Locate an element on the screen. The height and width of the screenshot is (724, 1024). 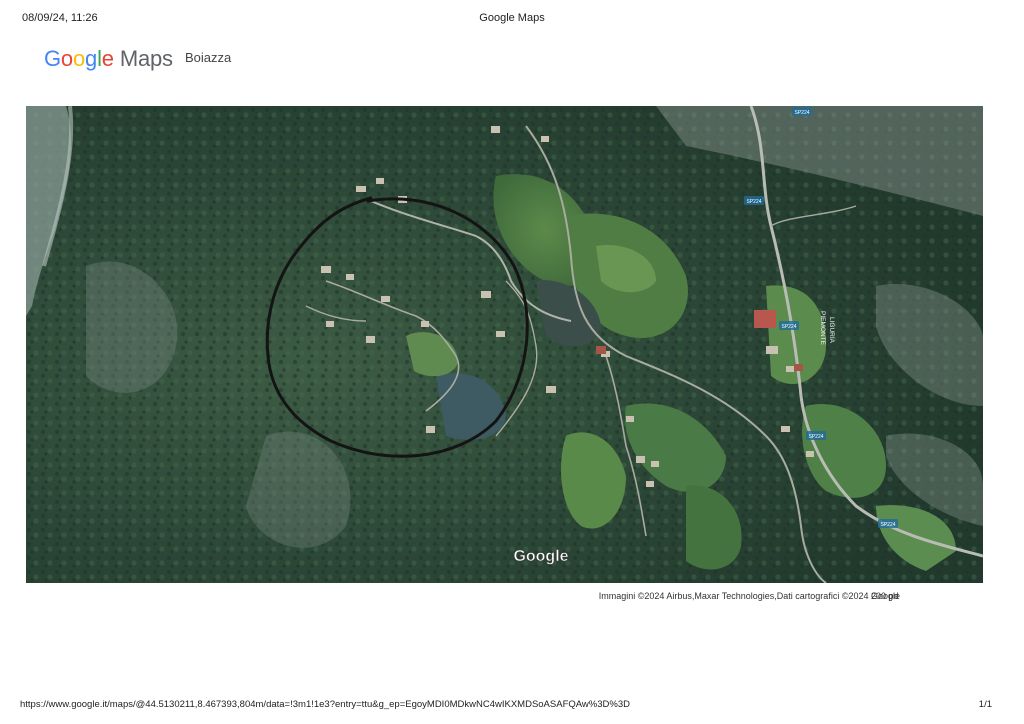
logo-letter: g is located at coordinates (91, 58).